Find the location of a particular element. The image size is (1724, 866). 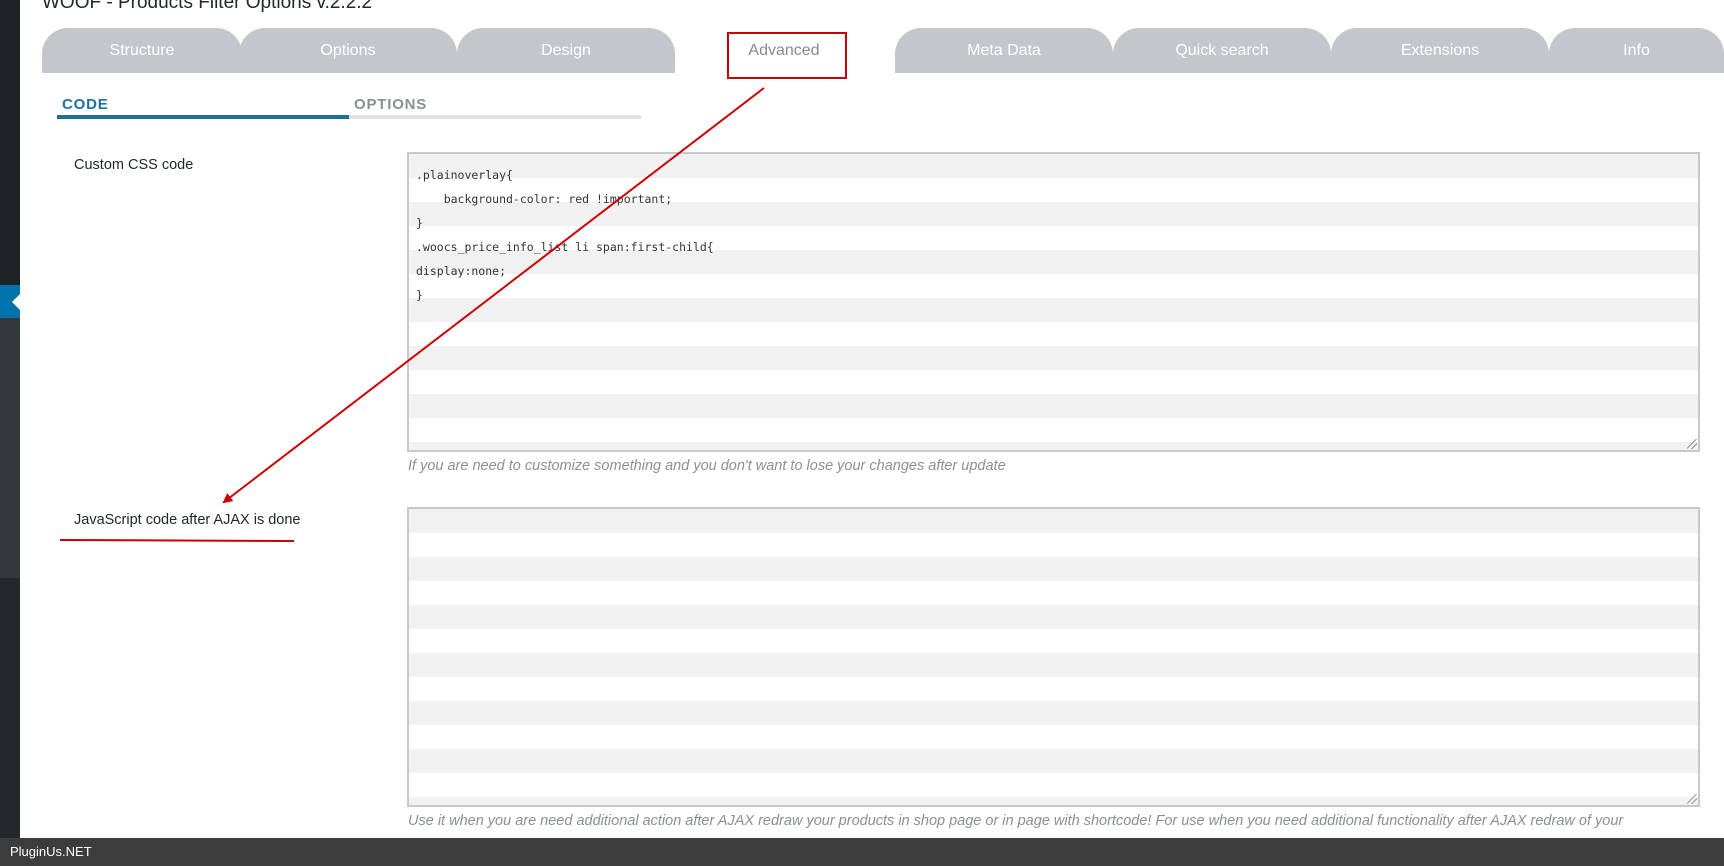

tab-structure: Structure is located at coordinates (142, 50).